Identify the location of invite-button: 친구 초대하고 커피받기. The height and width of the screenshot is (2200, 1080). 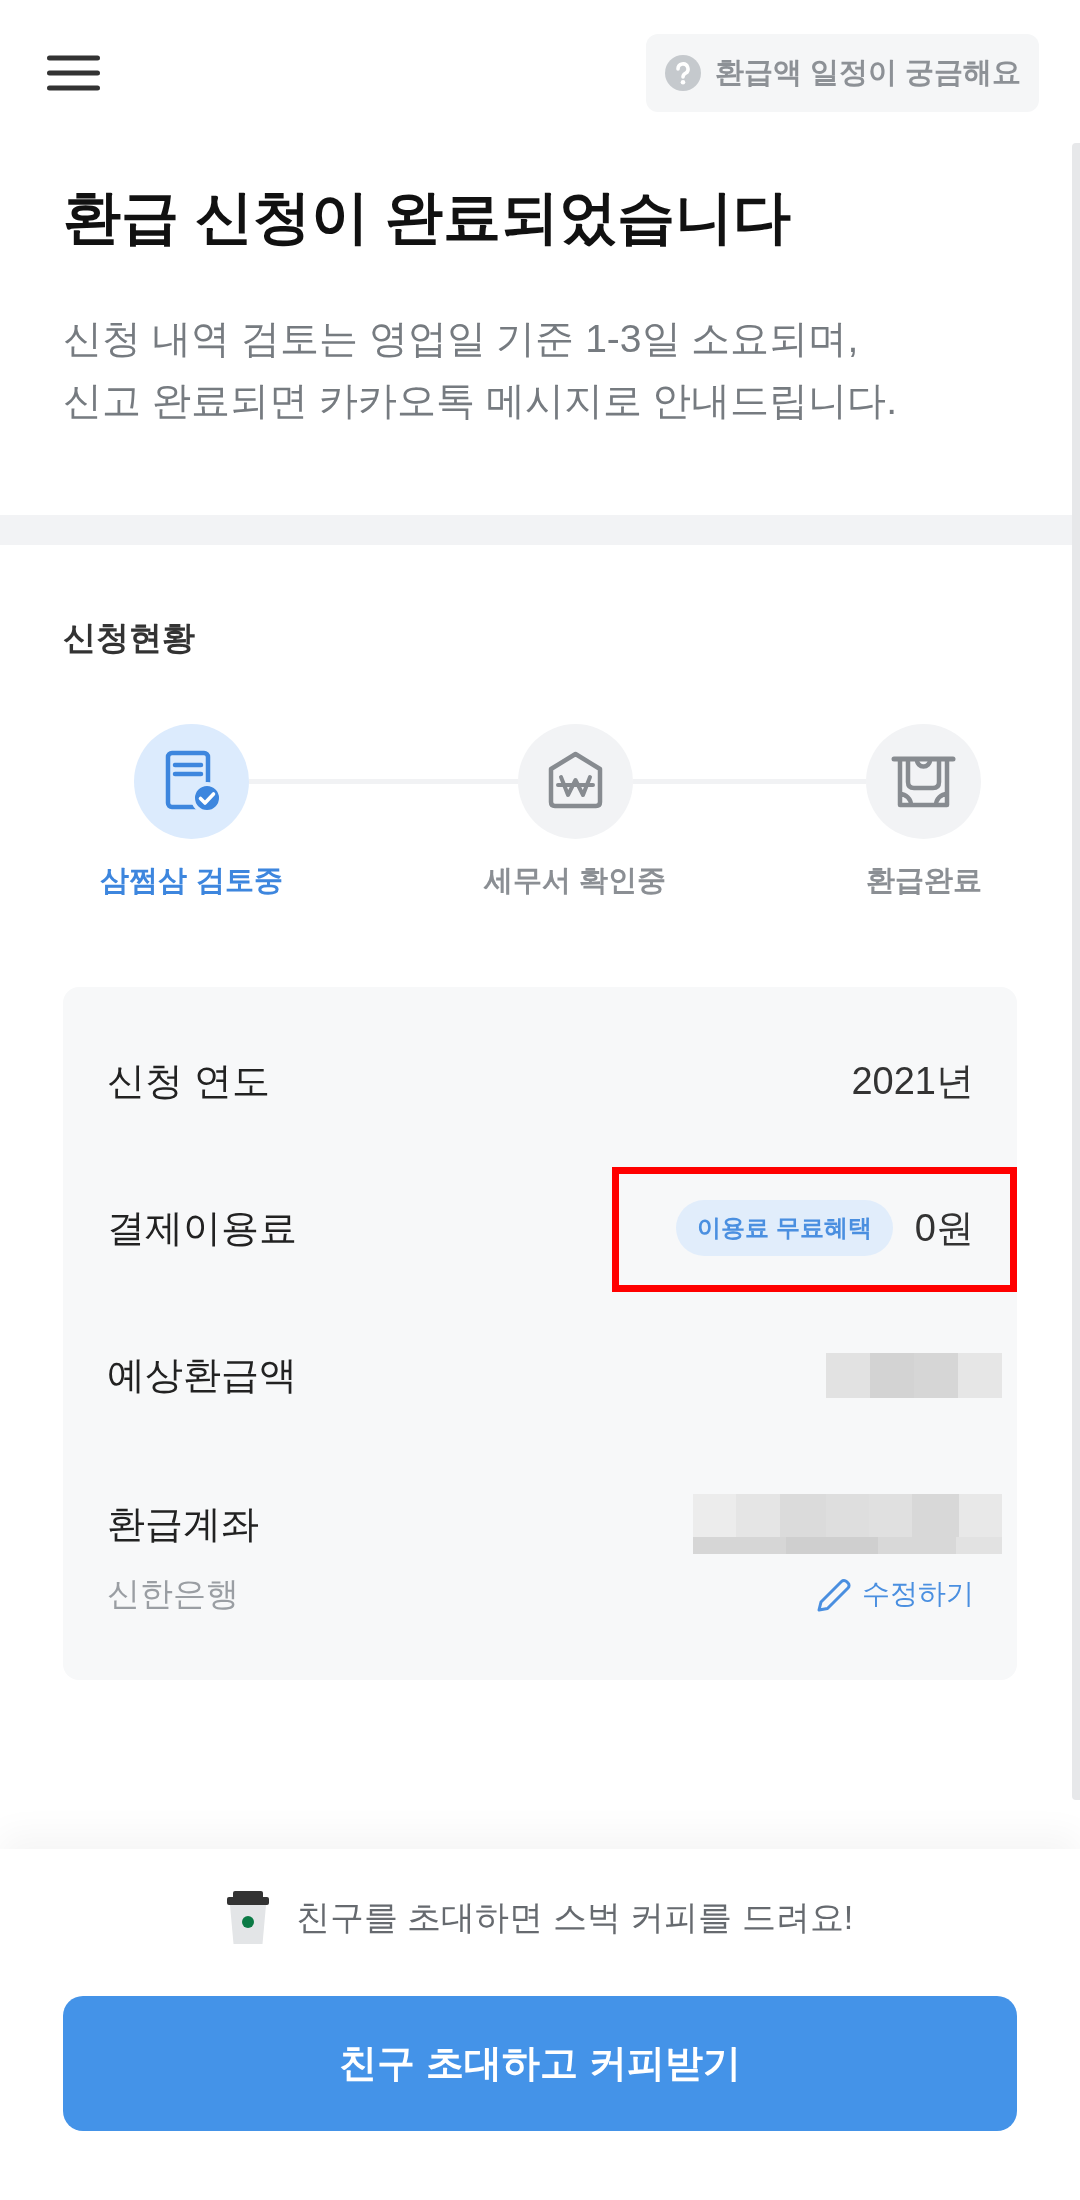
(540, 2063).